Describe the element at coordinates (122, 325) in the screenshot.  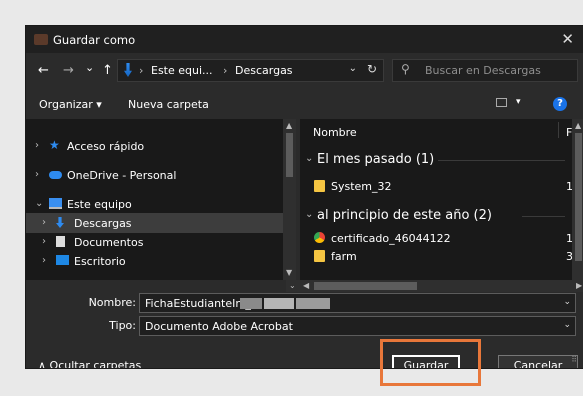
I see `type-label: Tipo:` at that location.